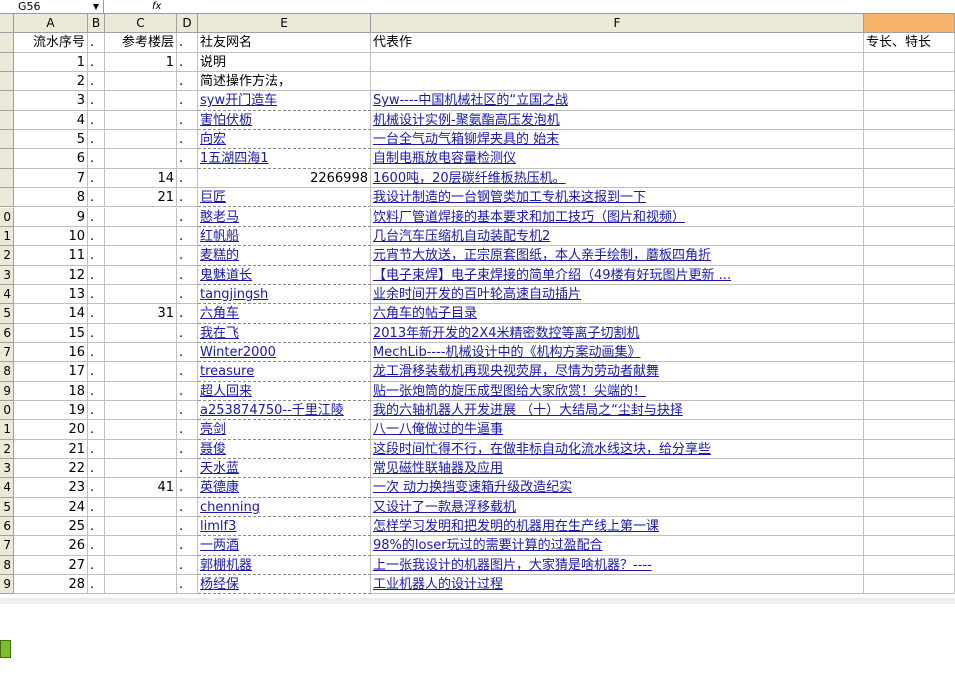 This screenshot has height=695, width=955. What do you see at coordinates (284, 333) in the screenshot?
I see `cell-e: 我在飞` at bounding box center [284, 333].